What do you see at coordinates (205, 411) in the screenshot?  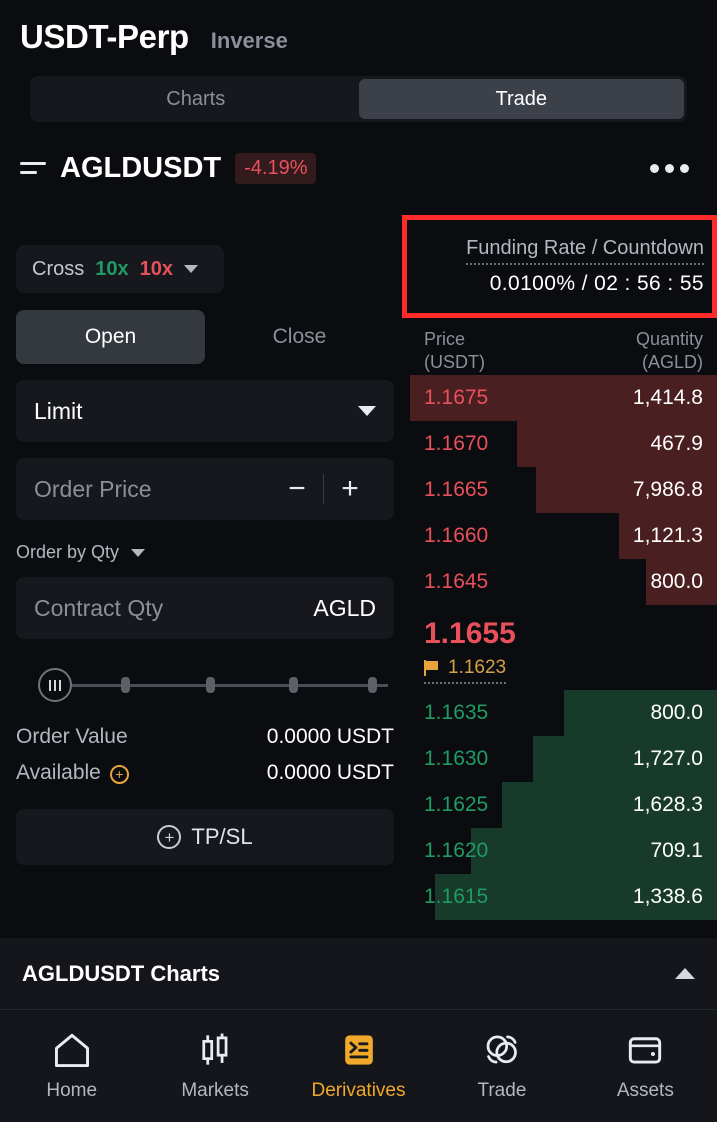 I see `order-type-select: Limit` at bounding box center [205, 411].